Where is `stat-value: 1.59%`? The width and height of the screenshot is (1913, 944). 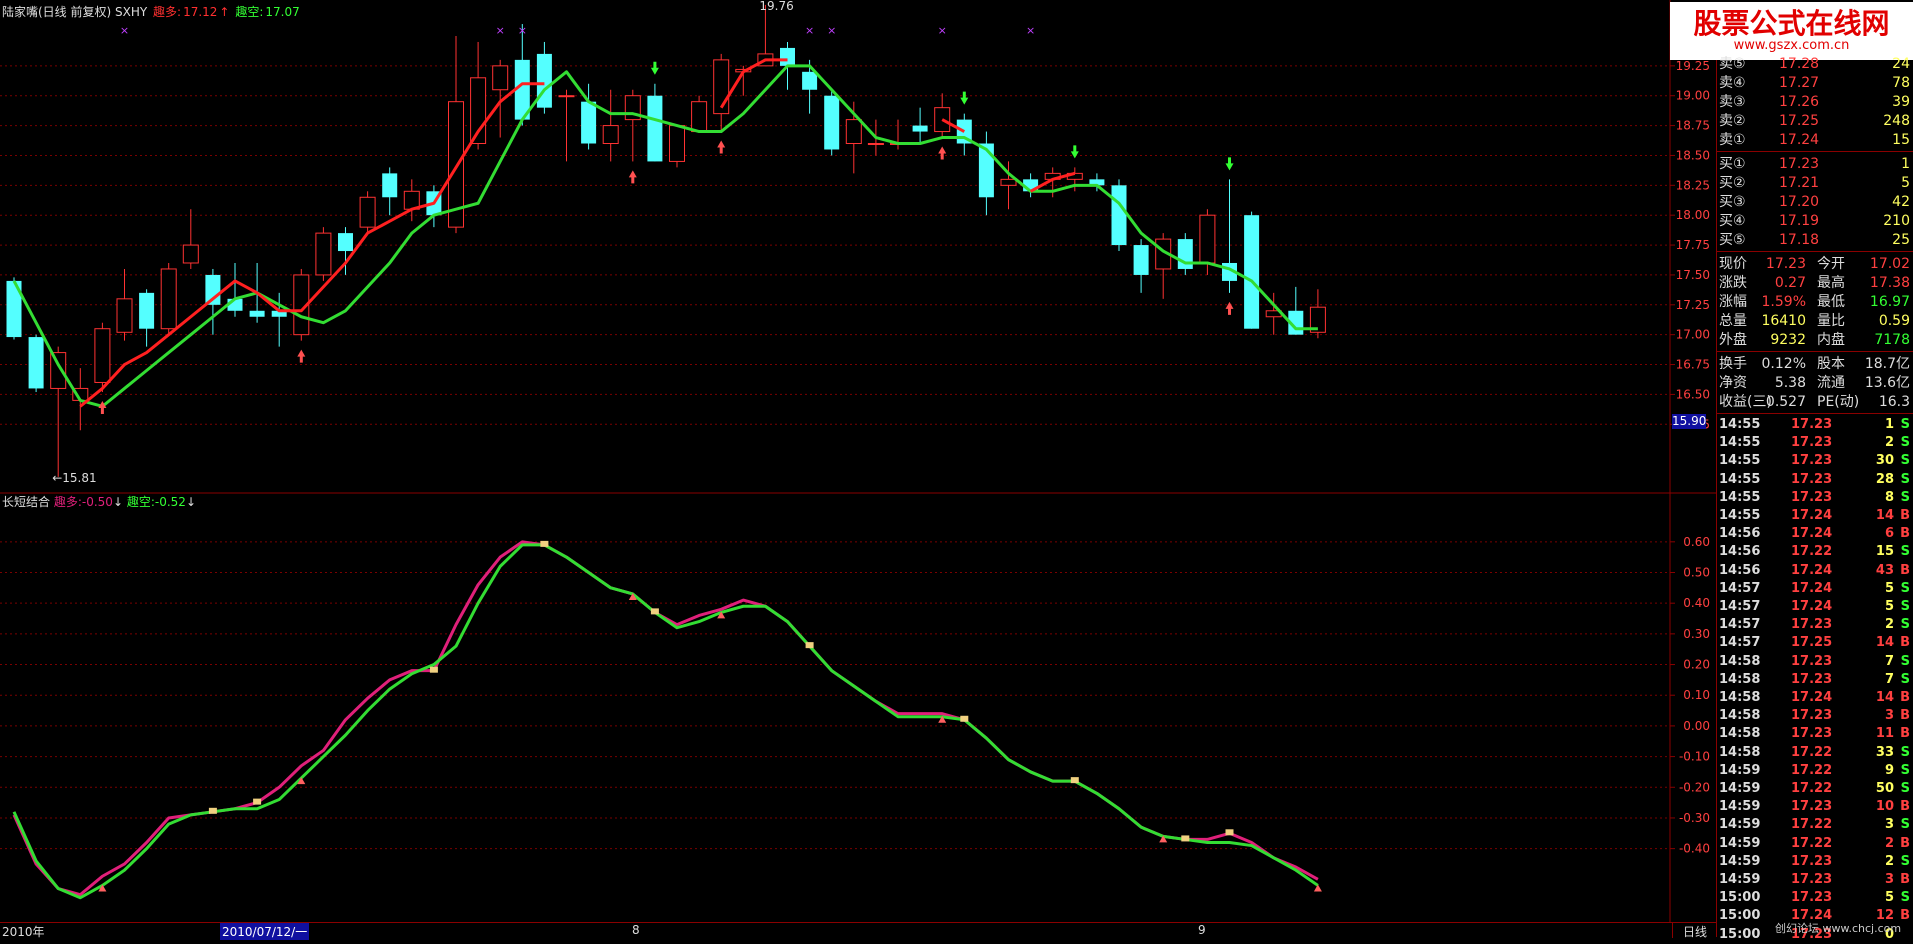
stat-value: 1.59% is located at coordinates (1783, 302).